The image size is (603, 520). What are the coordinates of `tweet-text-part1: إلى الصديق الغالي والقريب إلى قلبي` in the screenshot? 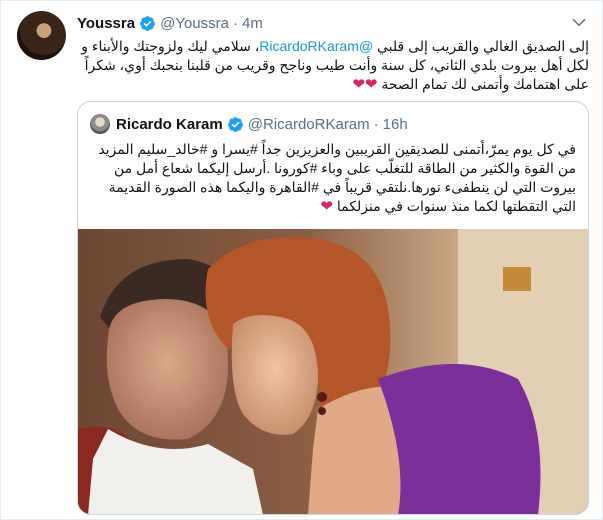 It's located at (481, 46).